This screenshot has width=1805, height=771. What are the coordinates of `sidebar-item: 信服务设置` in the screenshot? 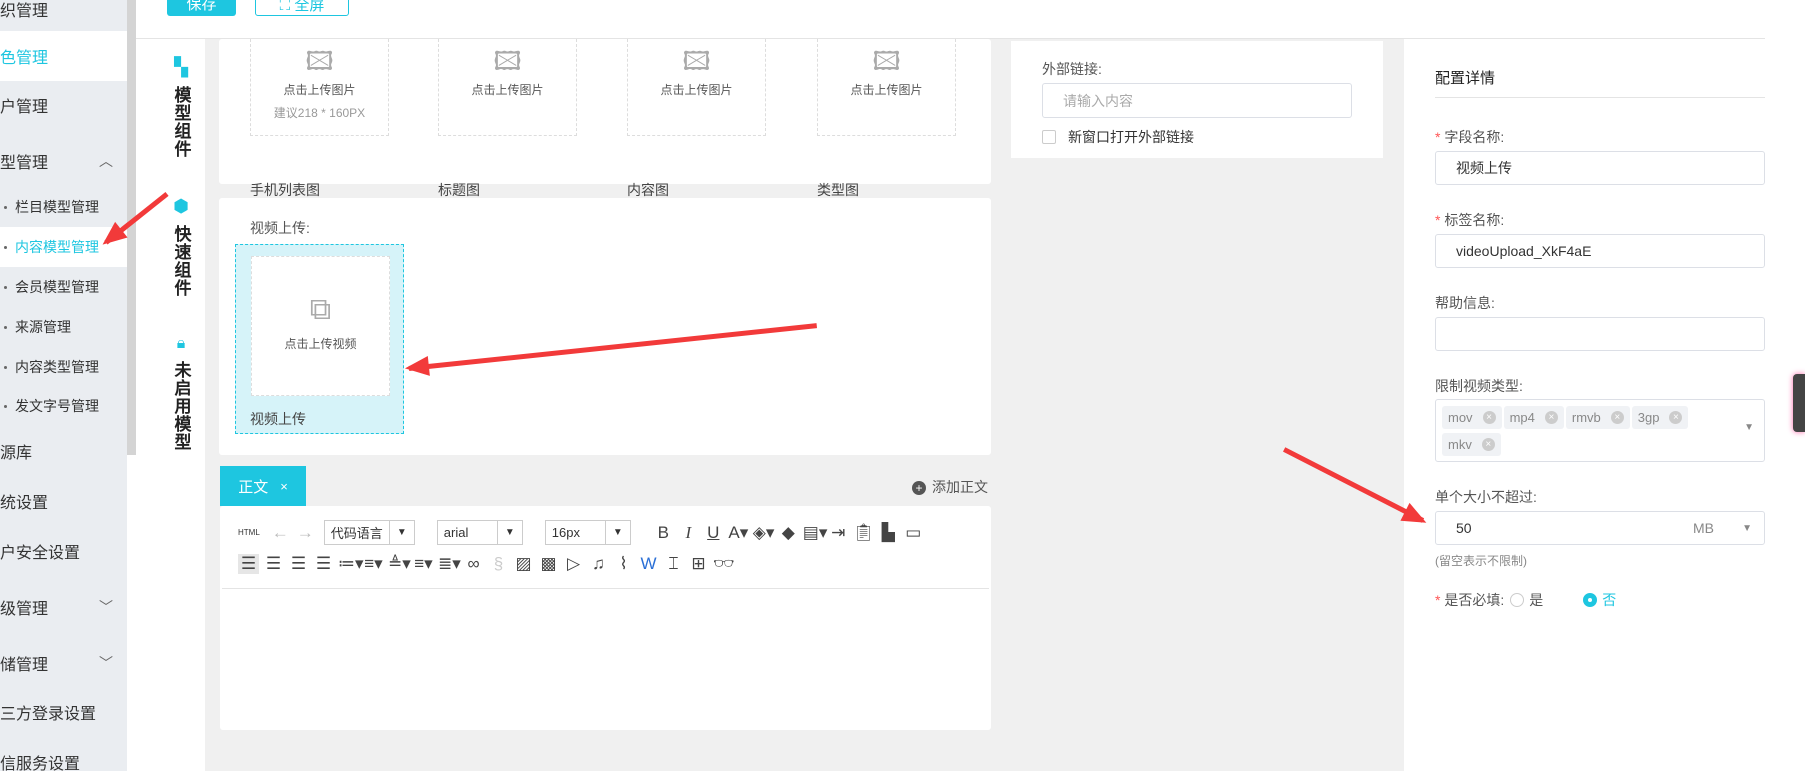 It's located at (63, 759).